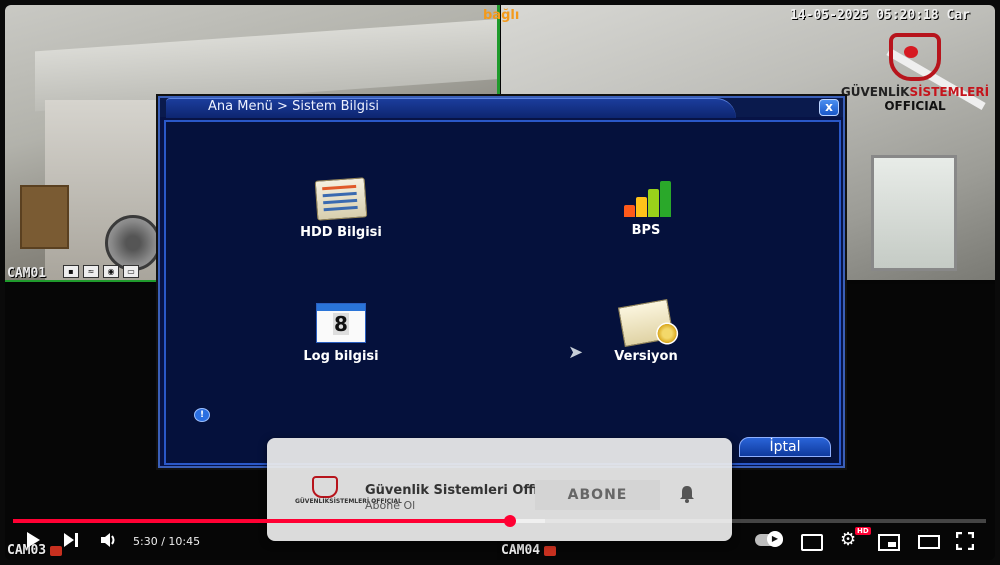  What do you see at coordinates (109, 540) in the screenshot?
I see `volume-button` at bounding box center [109, 540].